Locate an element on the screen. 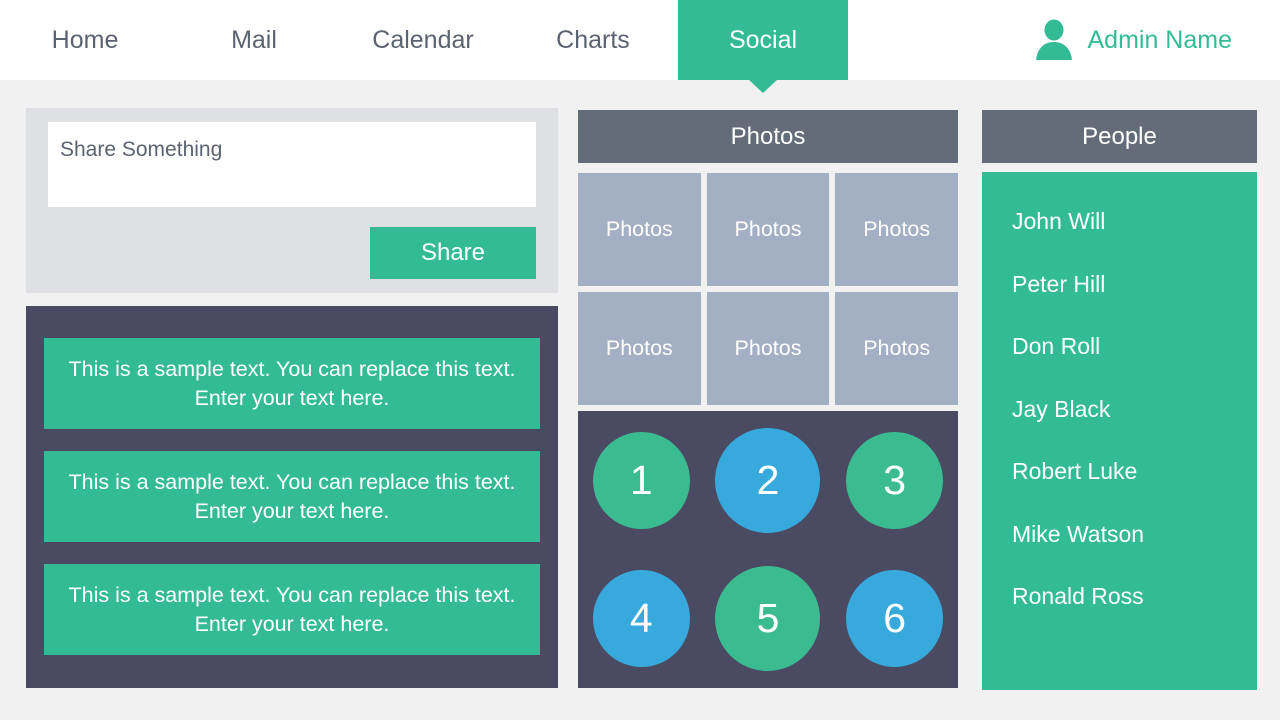  photos-section-title: Photos is located at coordinates (768, 136).